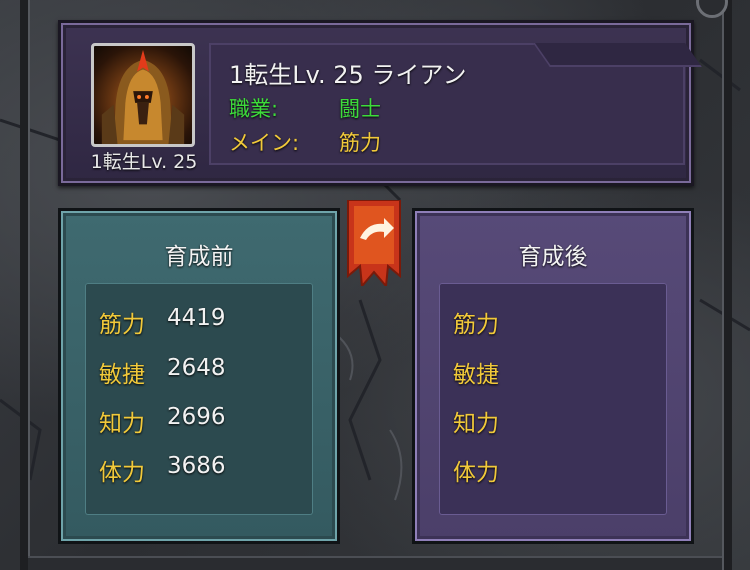 The image size is (750, 570). Describe the element at coordinates (553, 399) in the screenshot. I see `after-stat-box: 筋力 敏捷 知力 体力` at that location.